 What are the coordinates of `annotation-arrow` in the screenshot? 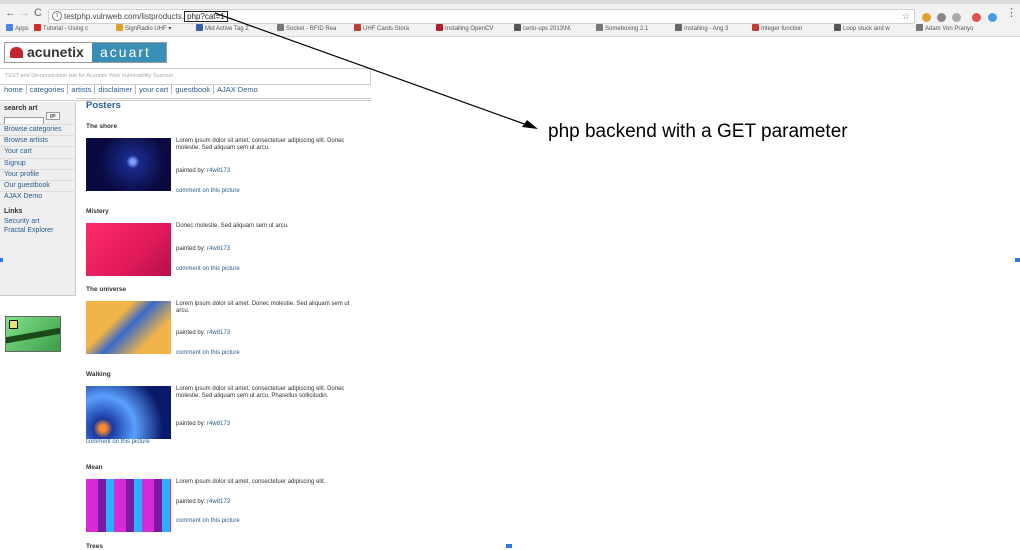 It's located at (376, 70).